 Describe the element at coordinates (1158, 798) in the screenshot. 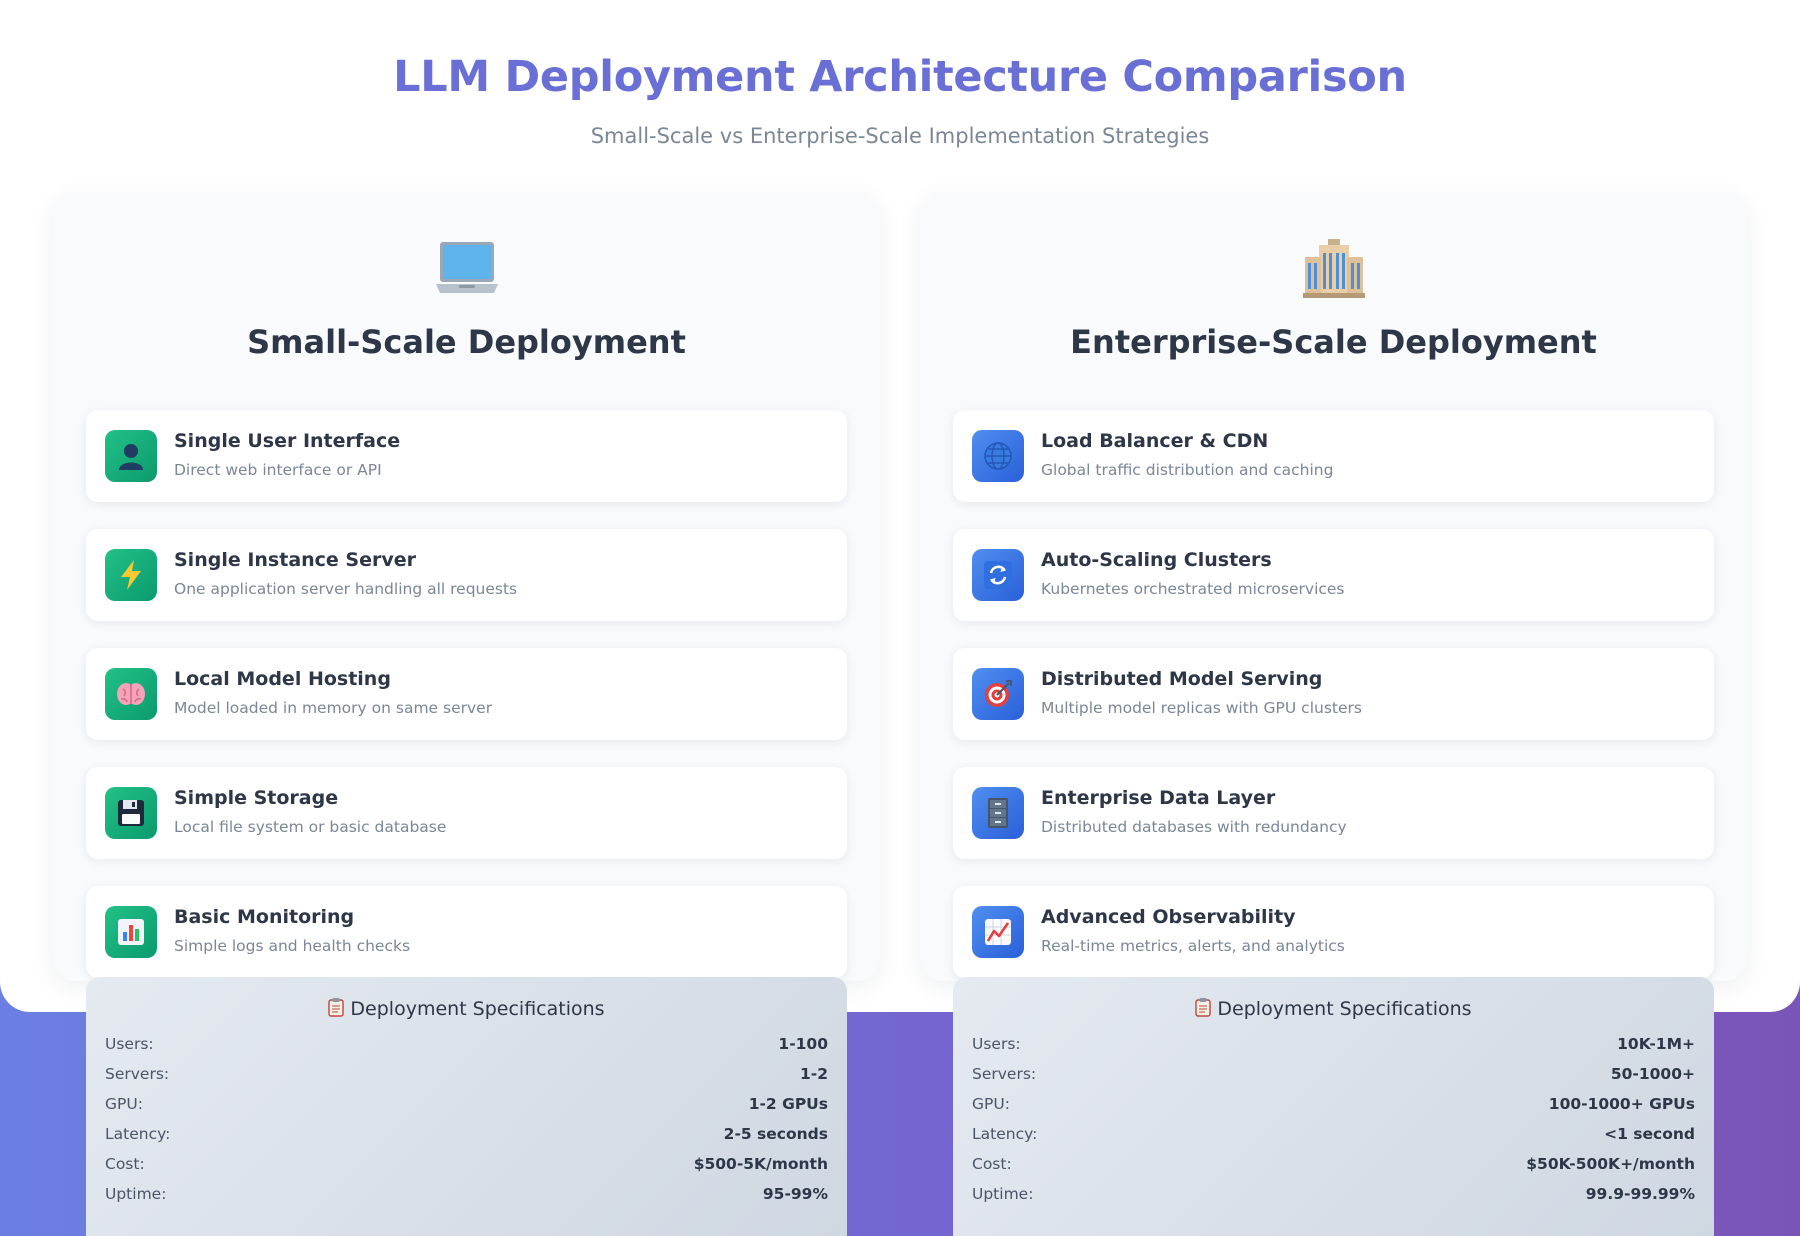

I see `feature-title: Enterprise Data Layer` at that location.